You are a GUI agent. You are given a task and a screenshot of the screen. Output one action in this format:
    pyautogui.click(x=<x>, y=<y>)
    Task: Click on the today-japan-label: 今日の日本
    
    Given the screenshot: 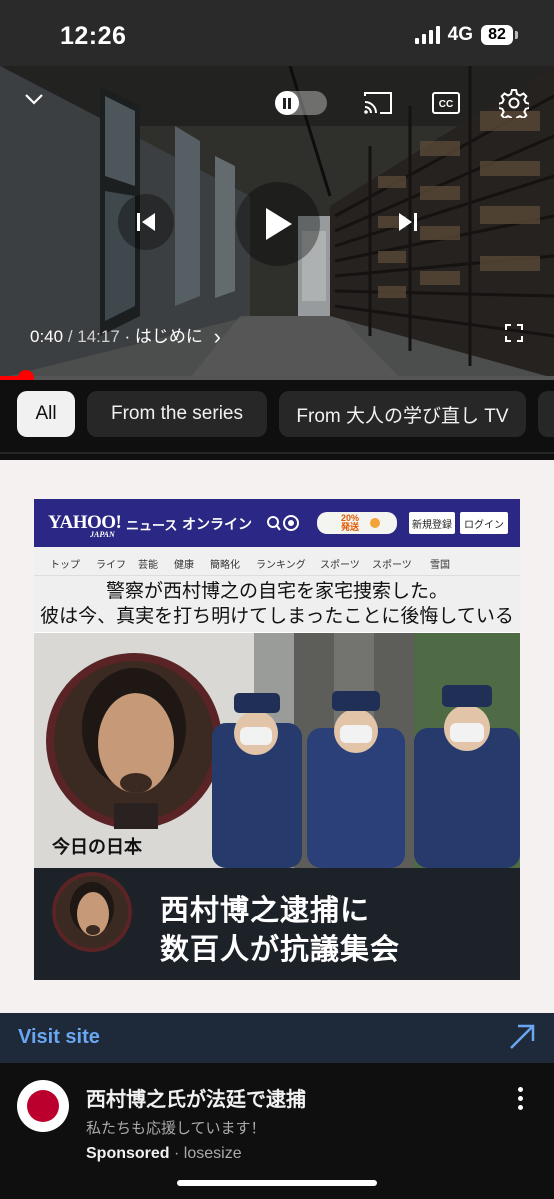 What is the action you would take?
    pyautogui.click(x=97, y=847)
    